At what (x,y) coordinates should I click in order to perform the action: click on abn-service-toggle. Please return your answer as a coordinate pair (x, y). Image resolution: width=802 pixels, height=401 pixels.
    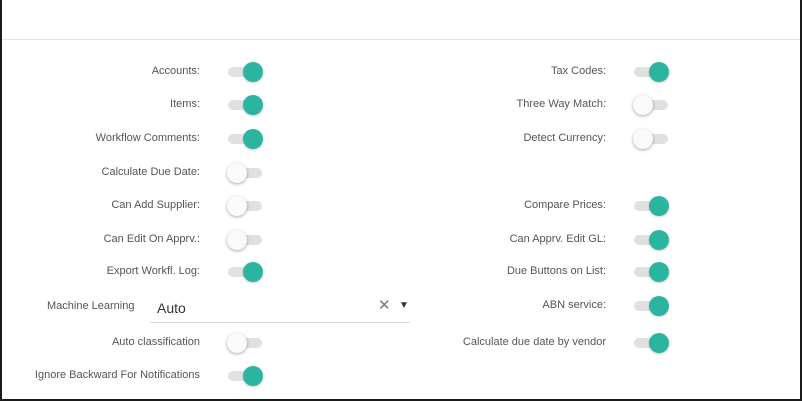
    Looking at the image, I should click on (652, 306).